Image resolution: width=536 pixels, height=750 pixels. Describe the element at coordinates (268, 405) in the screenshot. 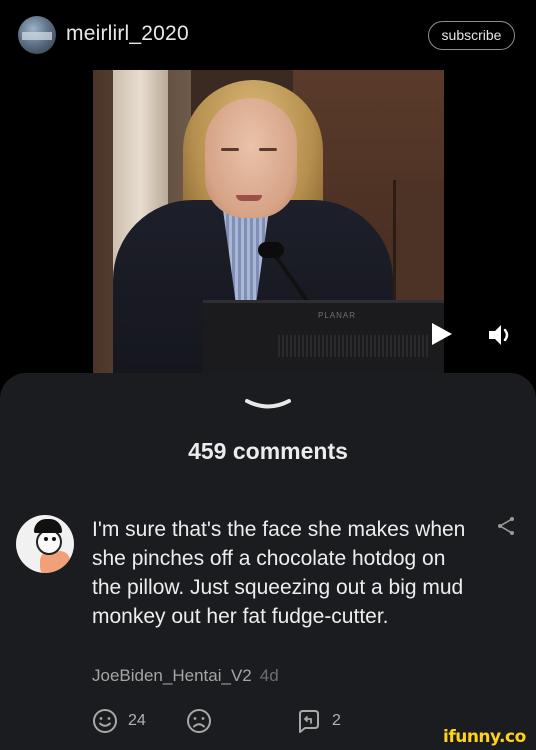

I see `chevron-down-icon` at that location.